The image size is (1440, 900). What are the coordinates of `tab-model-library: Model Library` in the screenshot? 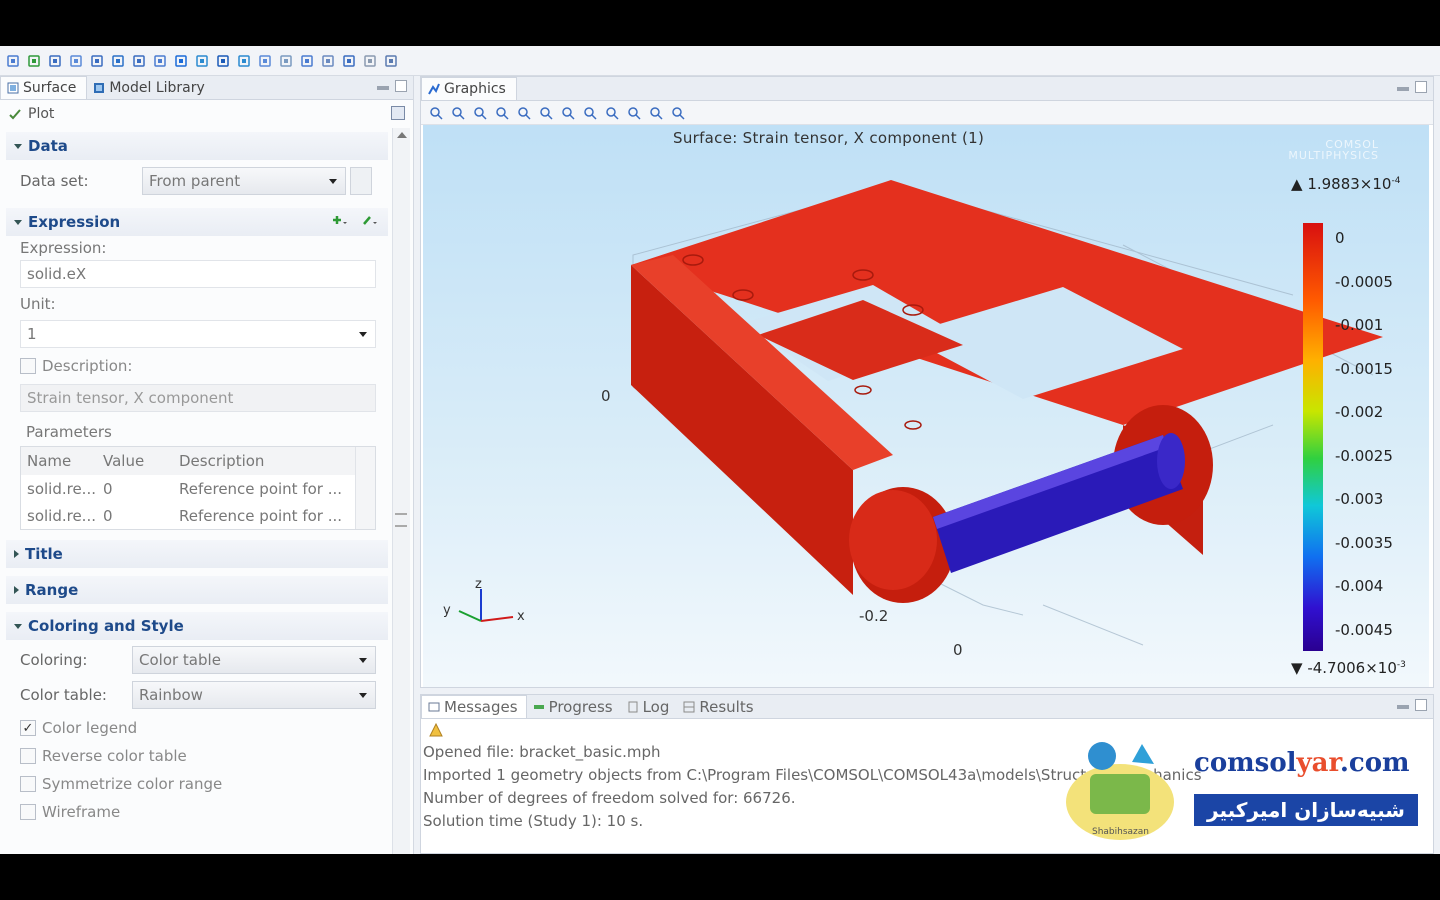 It's located at (150, 87).